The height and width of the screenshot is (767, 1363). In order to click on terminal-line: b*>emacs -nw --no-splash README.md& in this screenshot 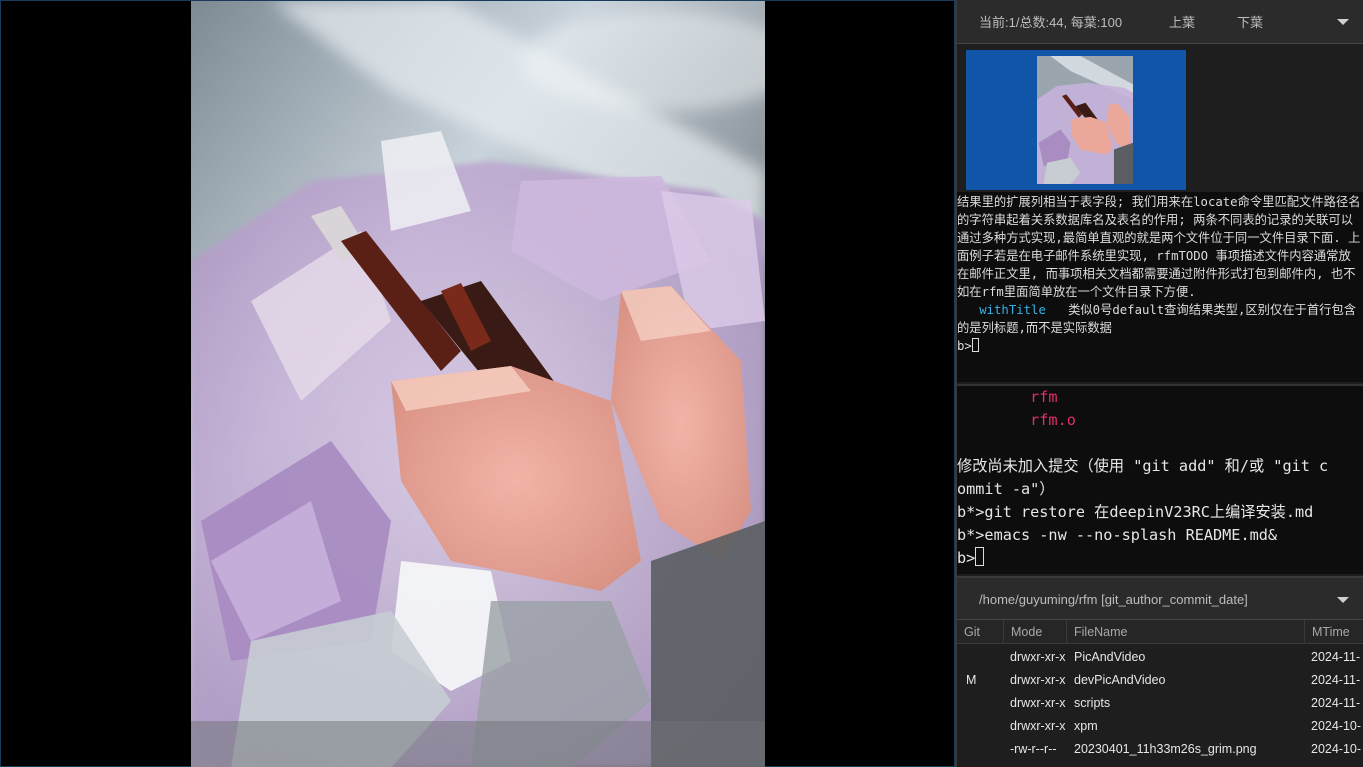, I will do `click(1117, 535)`.